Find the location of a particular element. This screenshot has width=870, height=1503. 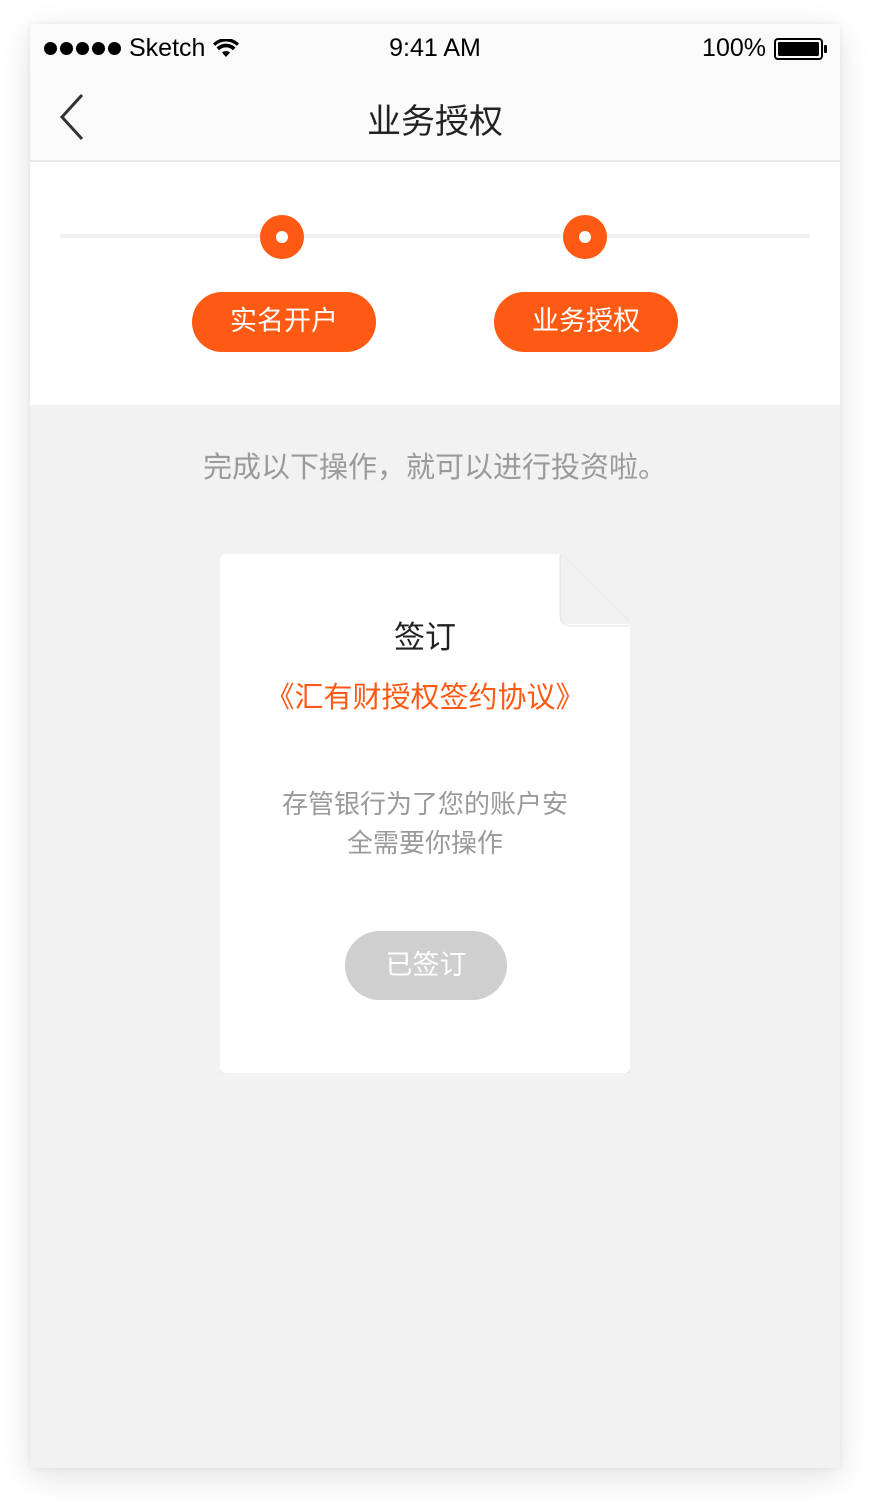

step-real-name-account: 实名开户 is located at coordinates (284, 322).